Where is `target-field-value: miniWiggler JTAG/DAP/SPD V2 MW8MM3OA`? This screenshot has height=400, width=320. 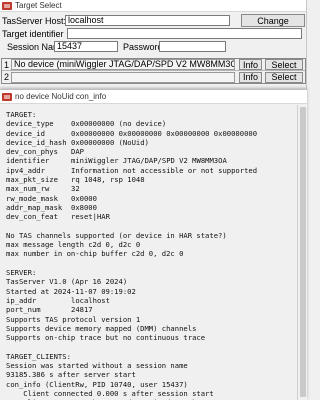 target-field-value: miniWiggler JTAG/DAP/SPD V2 MW8MM3OA is located at coordinates (149, 161).